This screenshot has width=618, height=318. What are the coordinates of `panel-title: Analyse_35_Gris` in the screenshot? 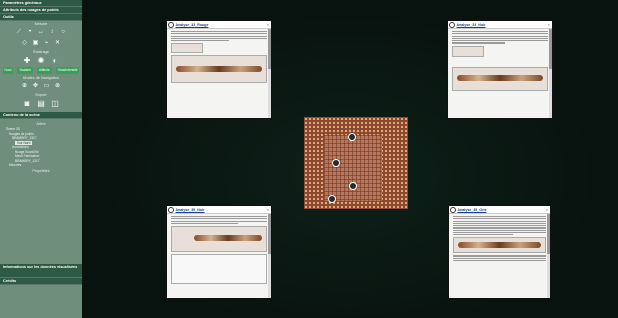 It's located at (472, 210).